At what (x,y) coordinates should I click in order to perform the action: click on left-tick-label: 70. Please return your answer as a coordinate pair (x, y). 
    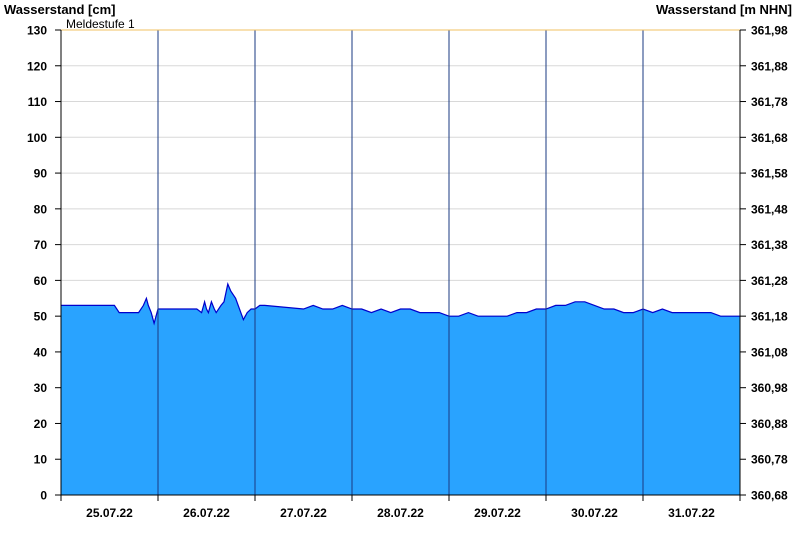
    Looking at the image, I should click on (41, 245).